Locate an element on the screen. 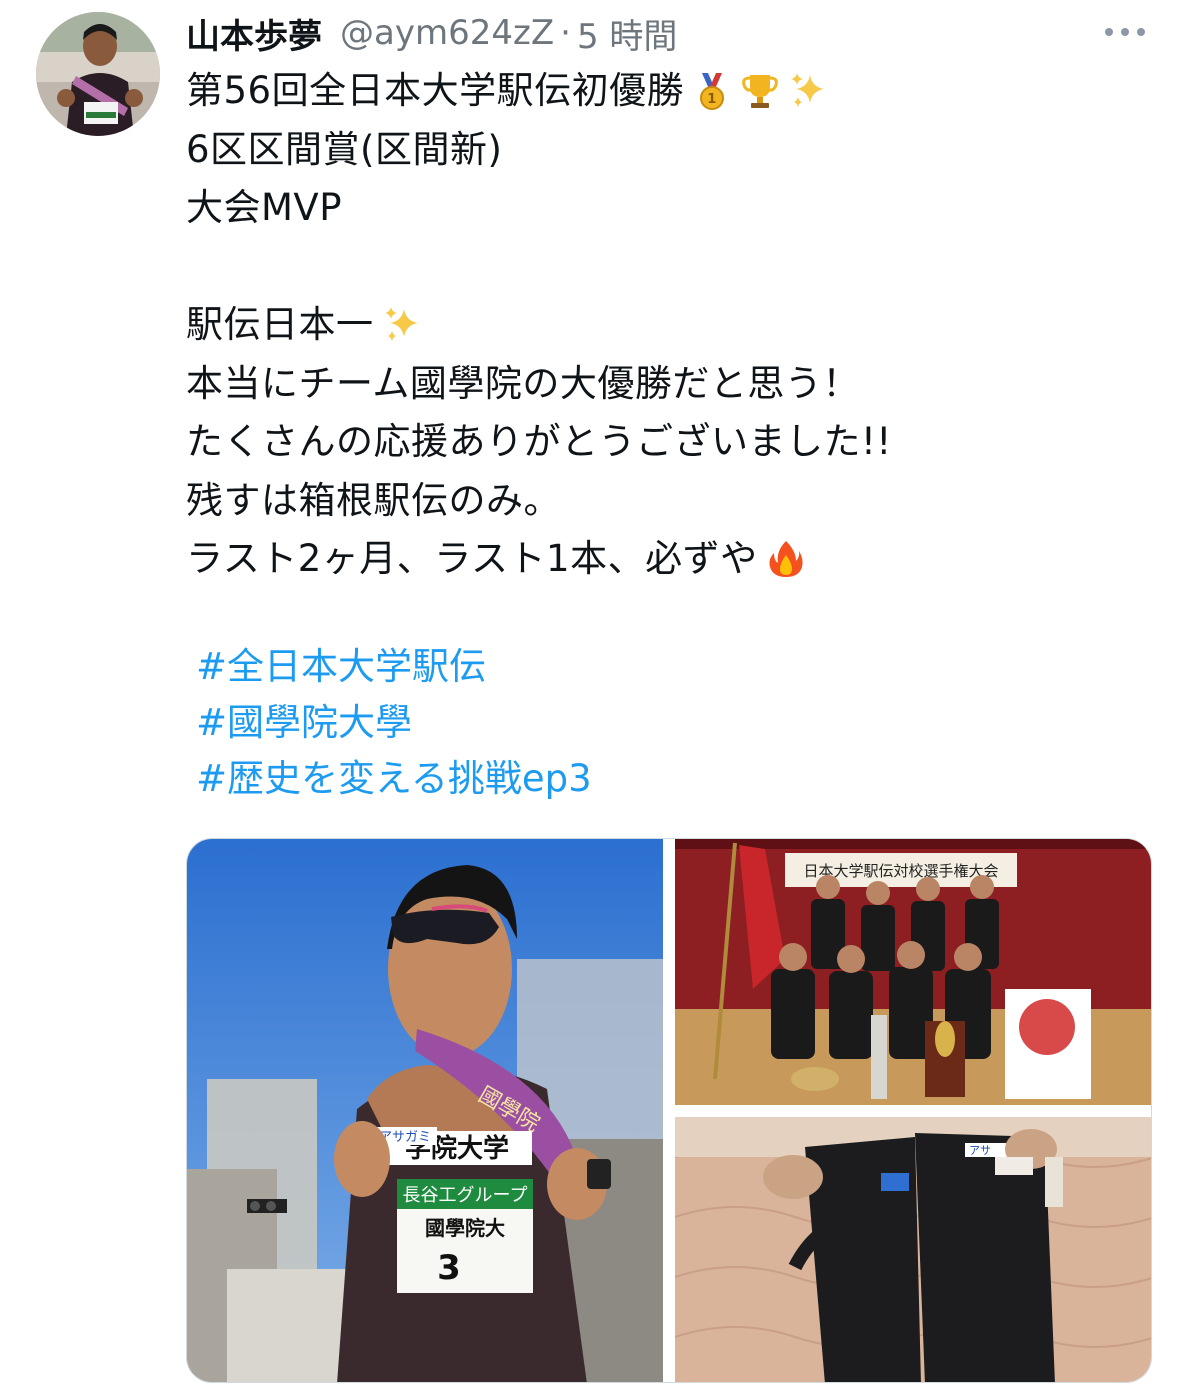 The width and height of the screenshot is (1179, 1394). tweet-line: 駅伝日本一 is located at coordinates (666, 325).